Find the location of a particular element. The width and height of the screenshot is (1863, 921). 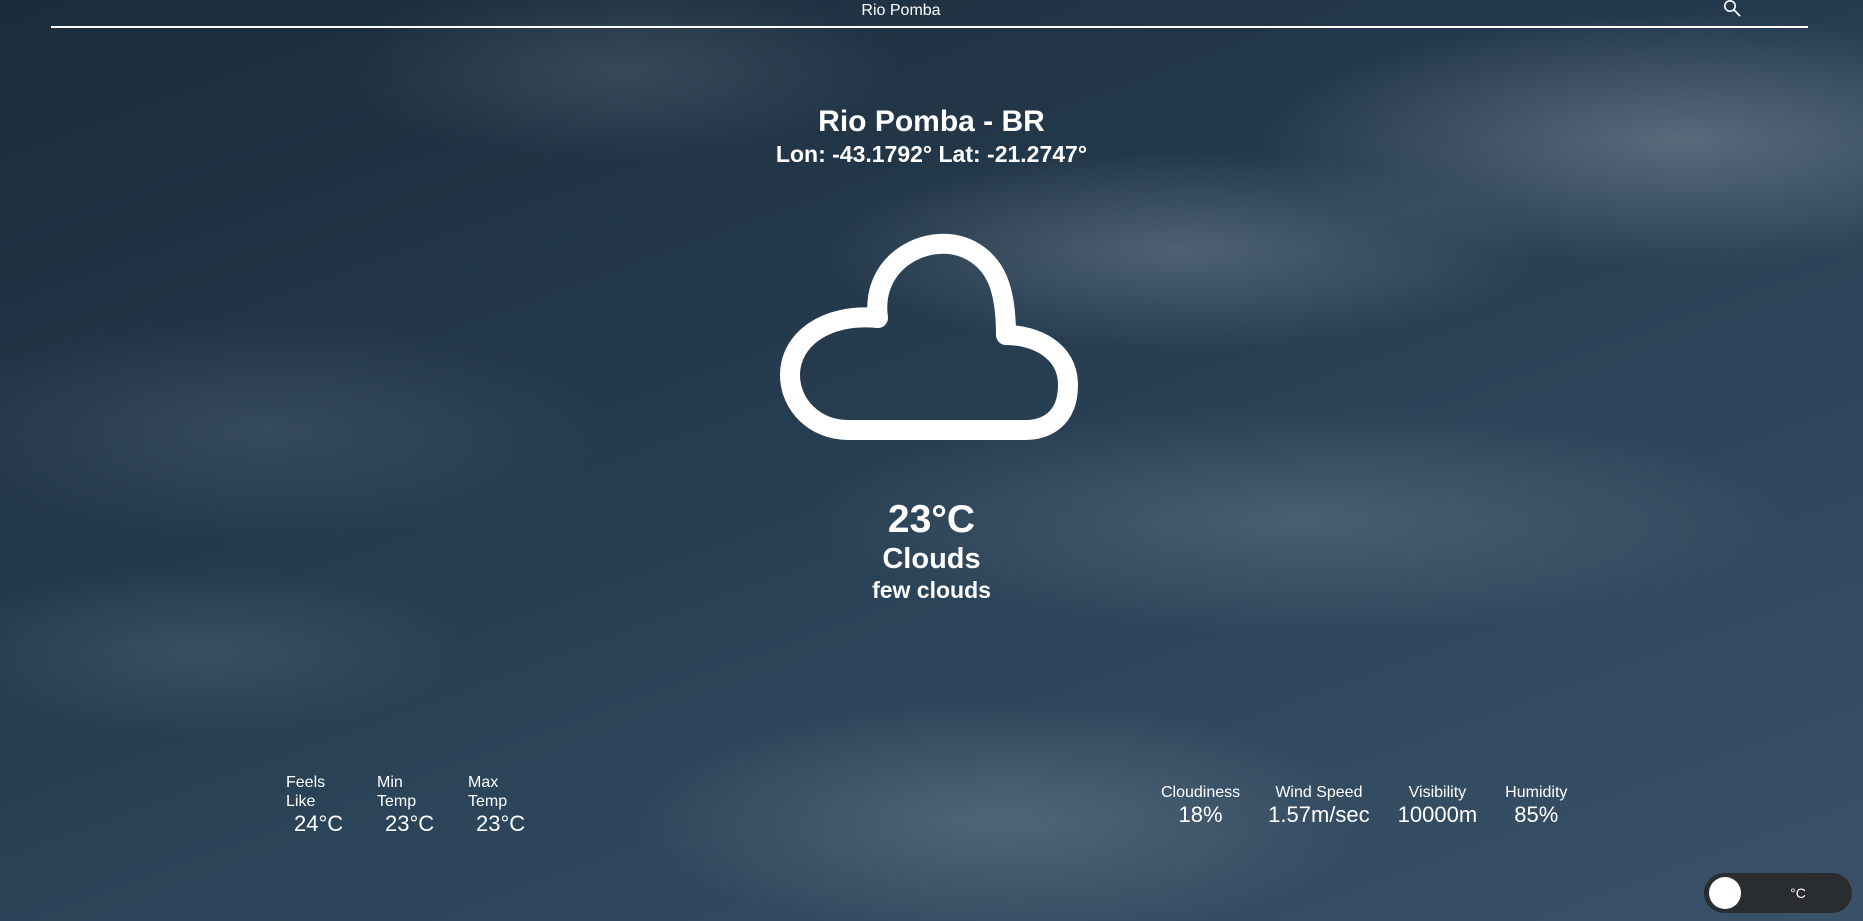

stat-label: Cloudiness is located at coordinates (1201, 792).